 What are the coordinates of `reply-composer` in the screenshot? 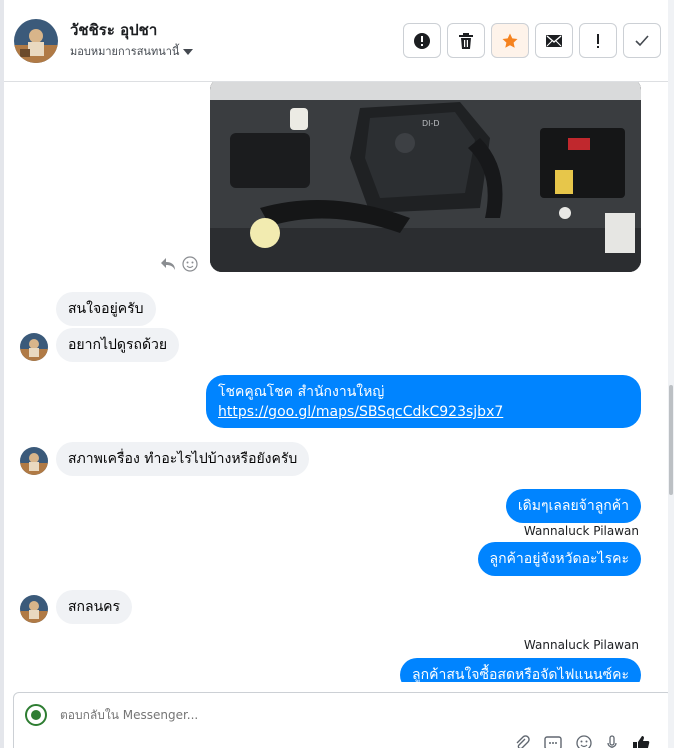 It's located at (343, 720).